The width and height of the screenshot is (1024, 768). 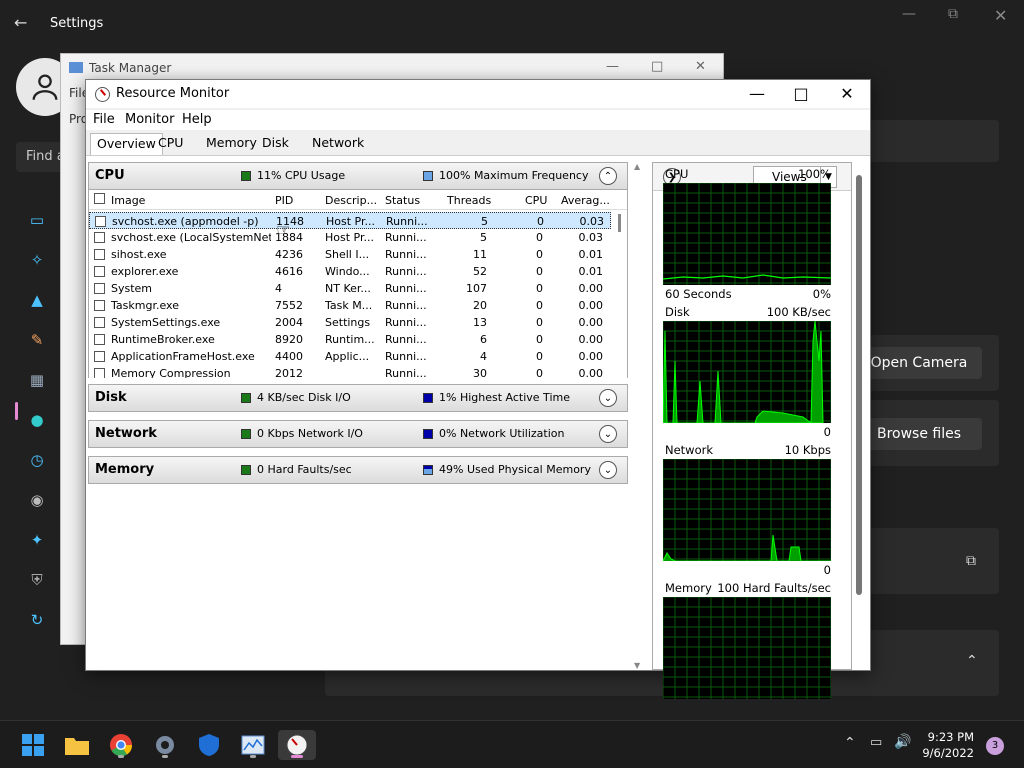 What do you see at coordinates (289, 356) in the screenshot?
I see `cell-pid: 4400` at bounding box center [289, 356].